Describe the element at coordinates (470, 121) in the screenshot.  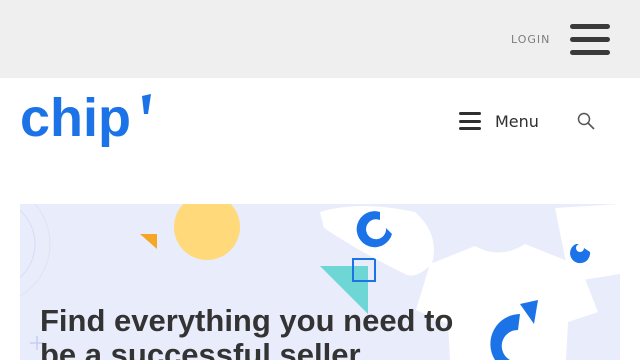
I see `menu-hamburger-icon` at that location.